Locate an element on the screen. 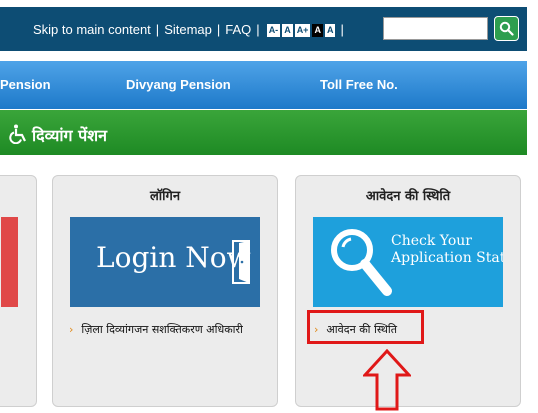  login-link: › ज़िला दिव्यांगजन सशक्तिकरण अधिकारी is located at coordinates (156, 329).